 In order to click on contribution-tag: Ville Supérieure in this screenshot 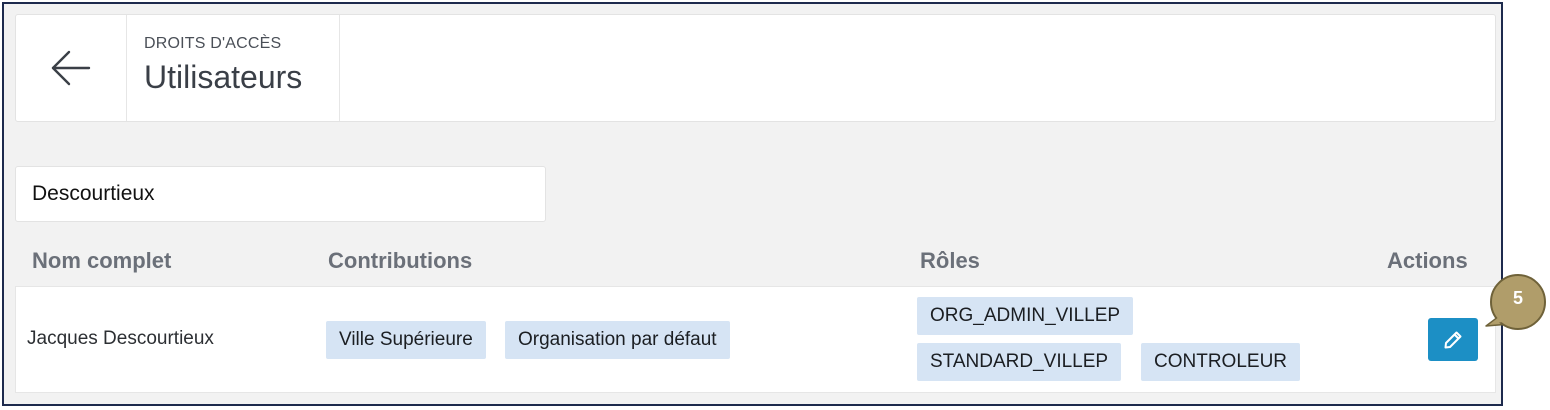, I will do `click(406, 340)`.